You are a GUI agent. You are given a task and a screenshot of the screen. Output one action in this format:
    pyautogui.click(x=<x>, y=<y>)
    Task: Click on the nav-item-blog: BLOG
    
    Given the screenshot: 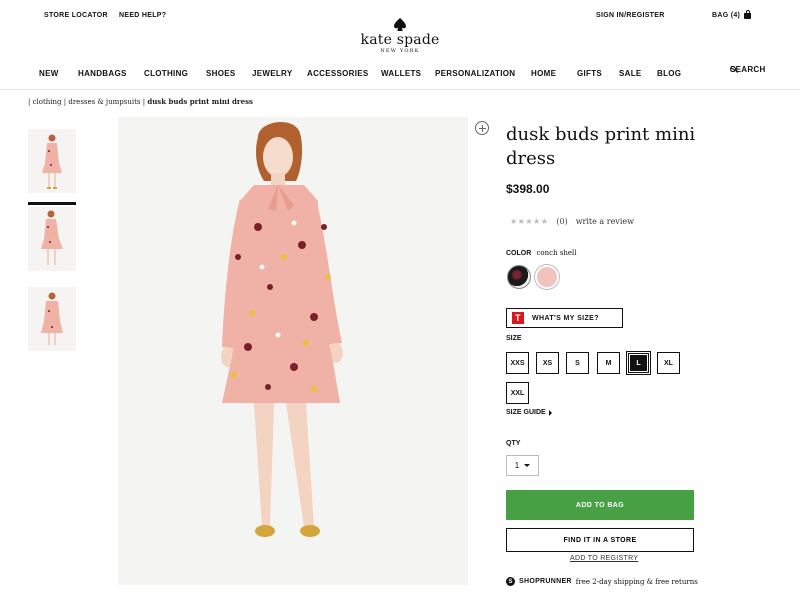 What is the action you would take?
    pyautogui.click(x=669, y=73)
    